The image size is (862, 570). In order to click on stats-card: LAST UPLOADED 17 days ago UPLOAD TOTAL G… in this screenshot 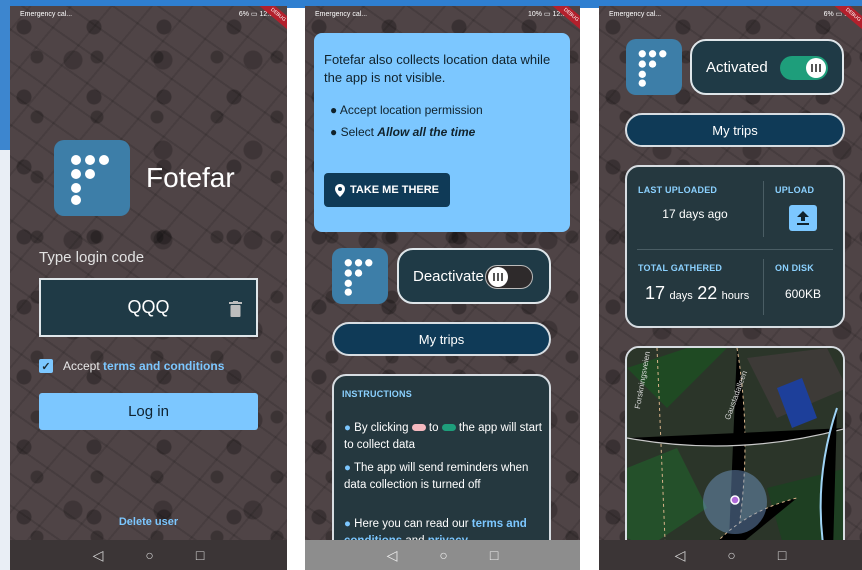, I will do `click(735, 246)`.